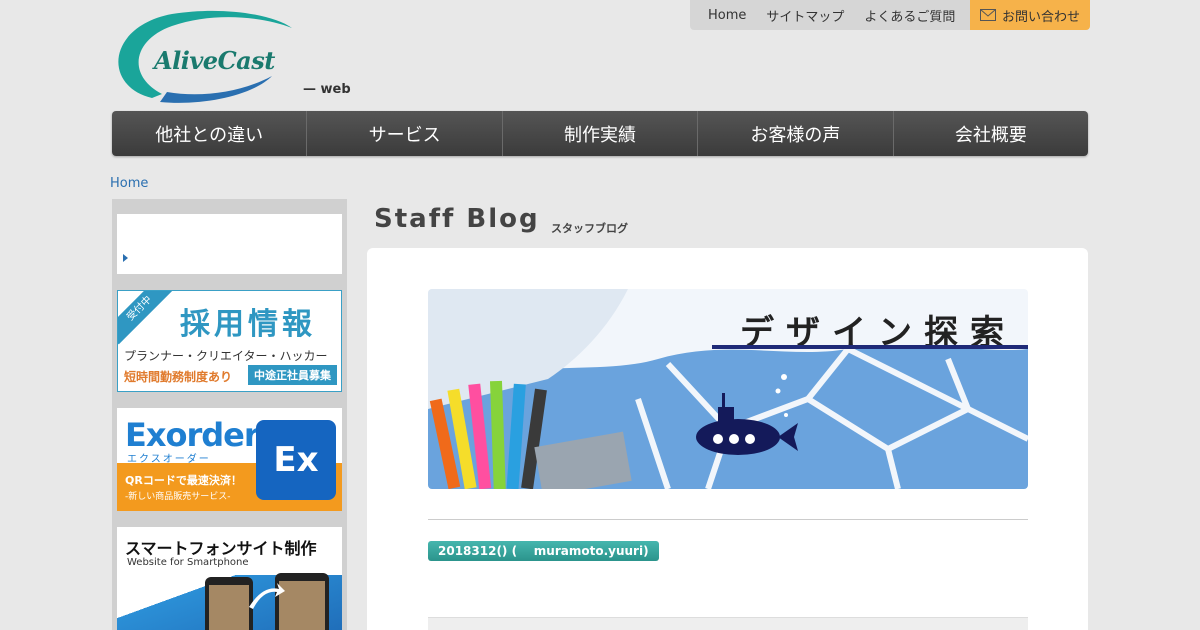 The height and width of the screenshot is (630, 1200). I want to click on exorder-title: Exorder, so click(192, 435).